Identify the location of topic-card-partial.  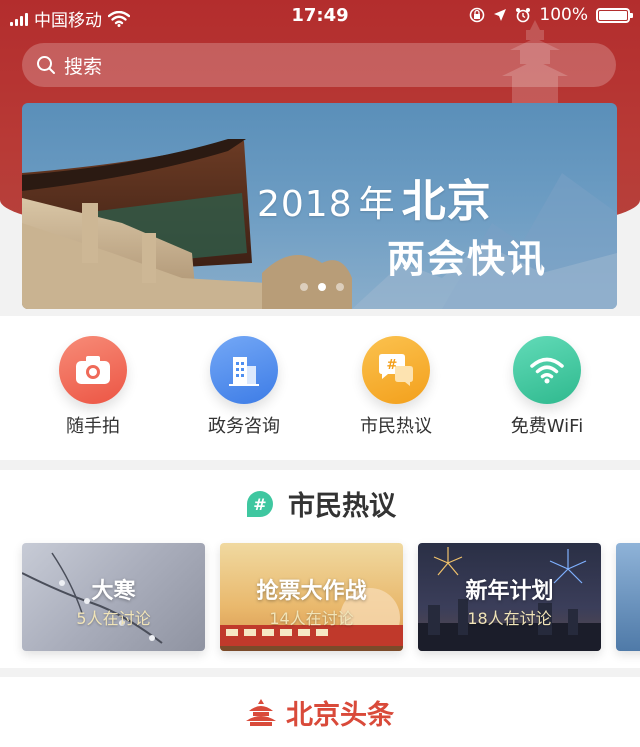
(628, 597).